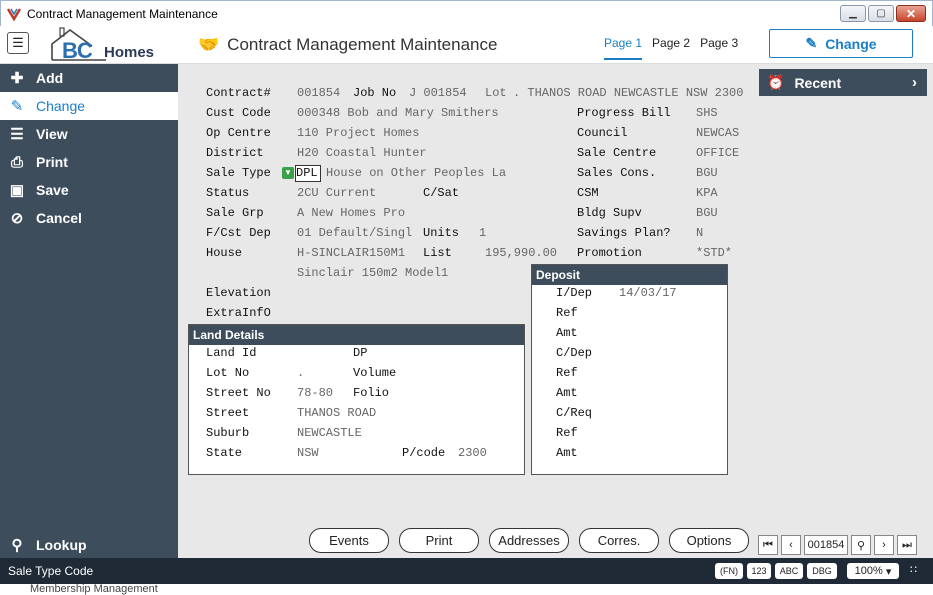 The width and height of the screenshot is (933, 595). I want to click on salescons-field: BGU, so click(707, 173).